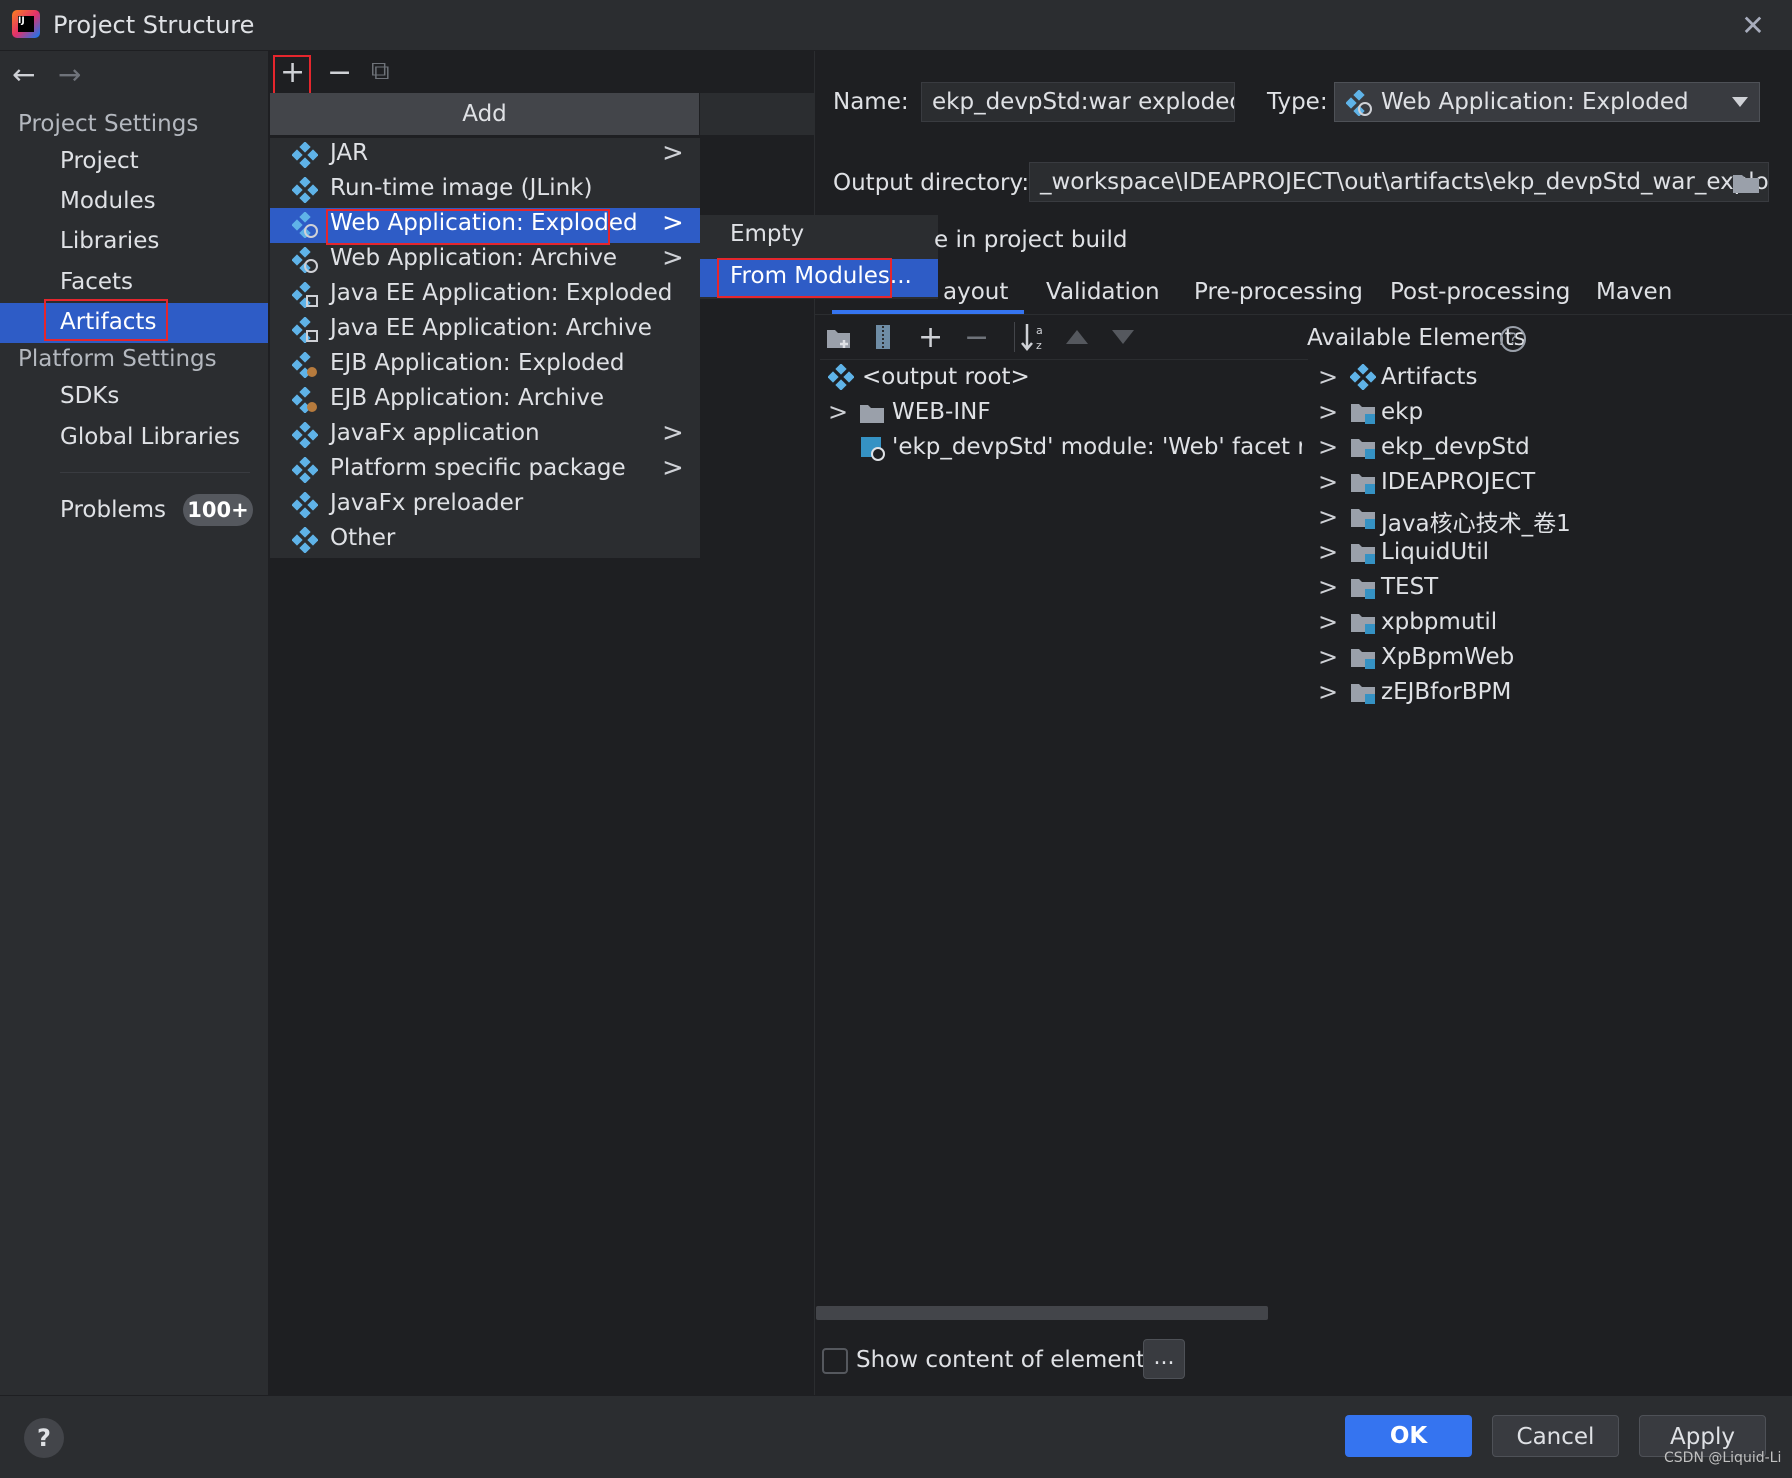 Image resolution: width=1792 pixels, height=1478 pixels. Describe the element at coordinates (96, 282) in the screenshot. I see `sidebar-item-facets: Facets` at that location.